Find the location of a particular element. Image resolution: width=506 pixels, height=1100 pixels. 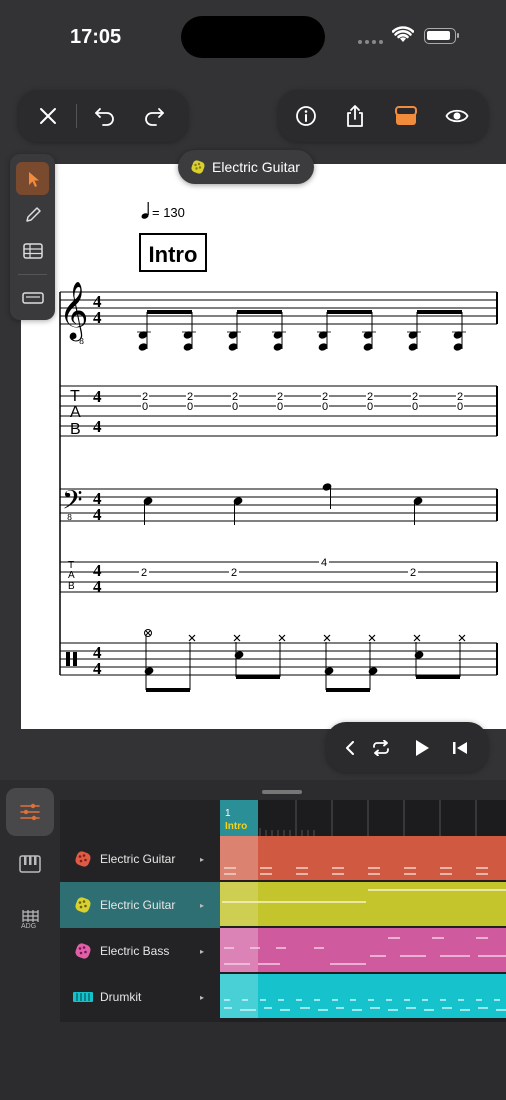

tempo-text: = 130 is located at coordinates (168, 212).